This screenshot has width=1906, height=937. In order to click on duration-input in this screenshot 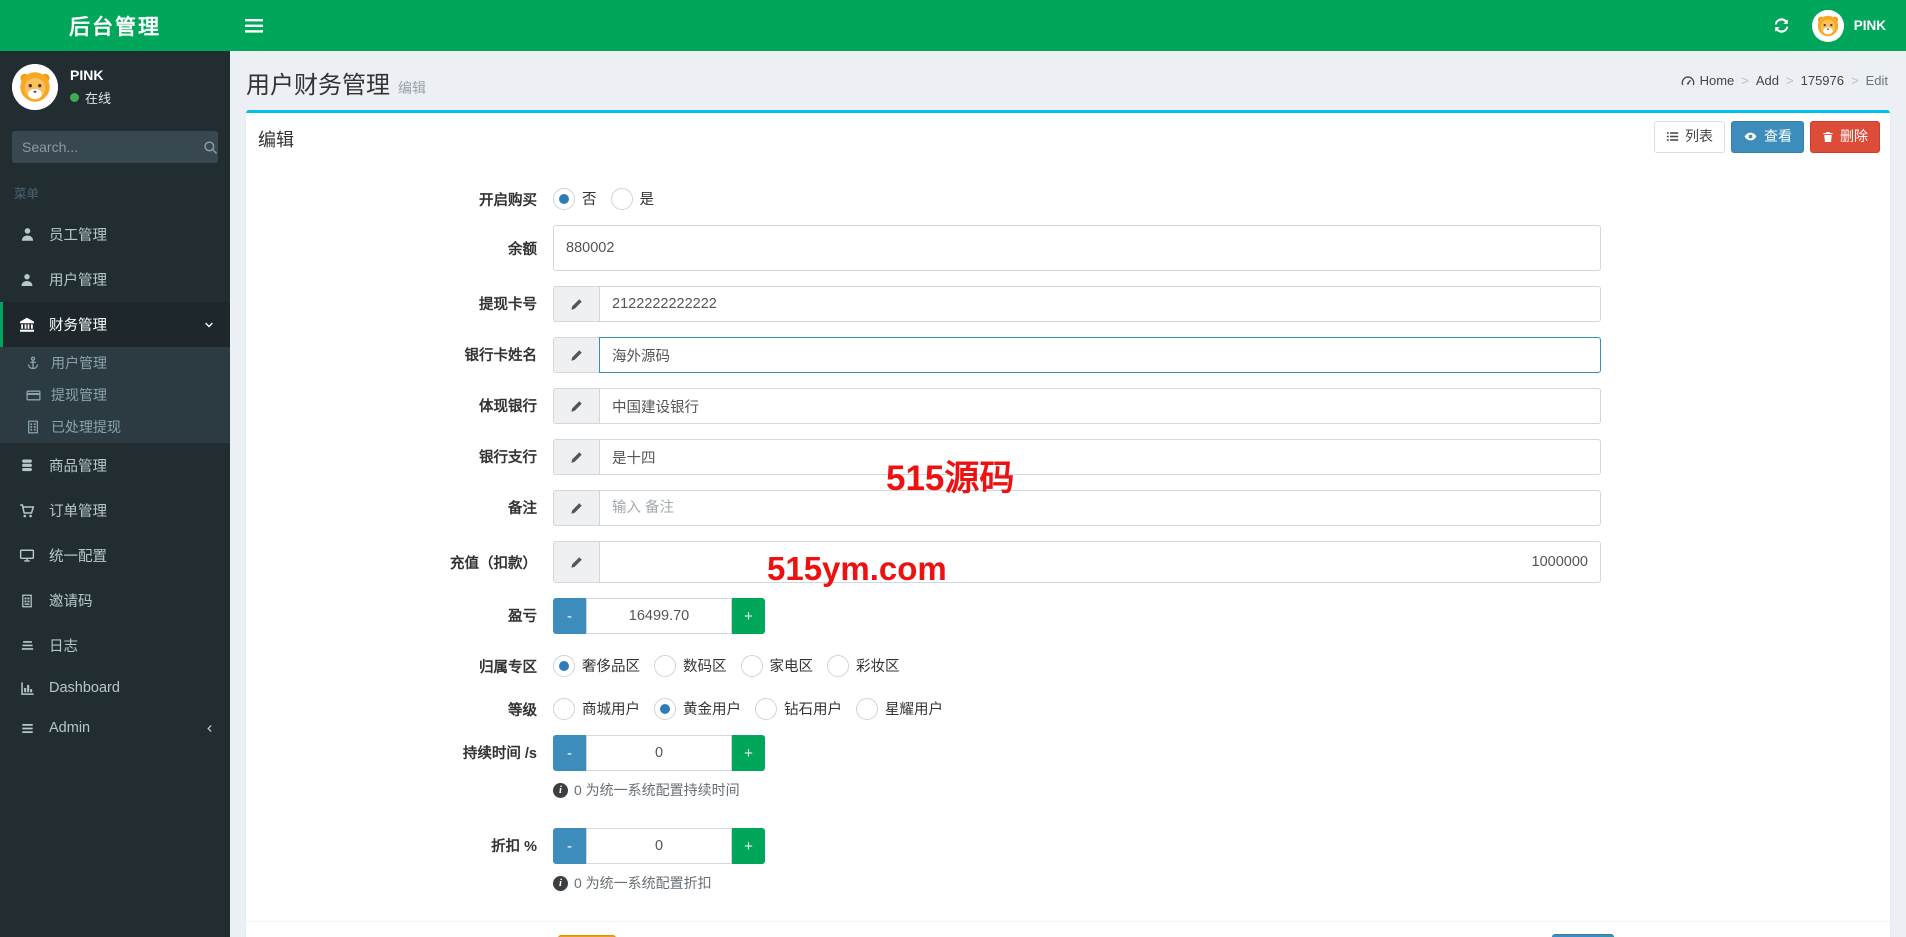, I will do `click(659, 753)`.